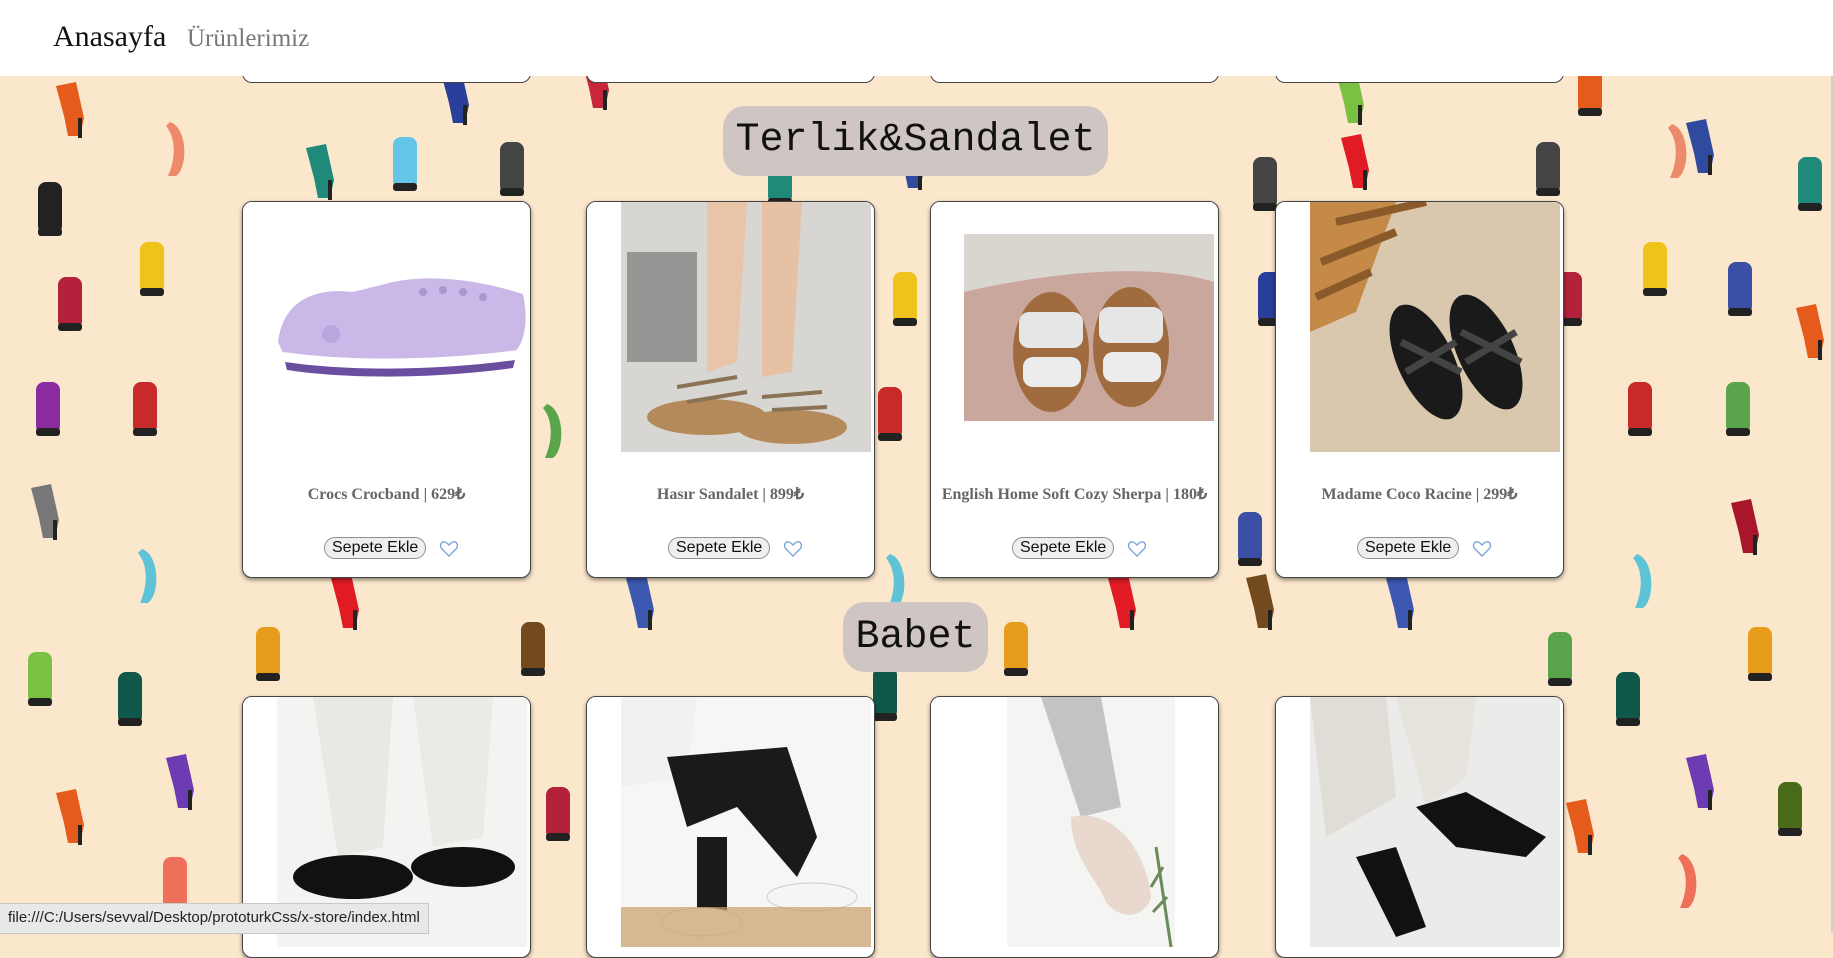 The width and height of the screenshot is (1833, 958). Describe the element at coordinates (1074, 327) in the screenshot. I see `sherpa-slide-image` at that location.